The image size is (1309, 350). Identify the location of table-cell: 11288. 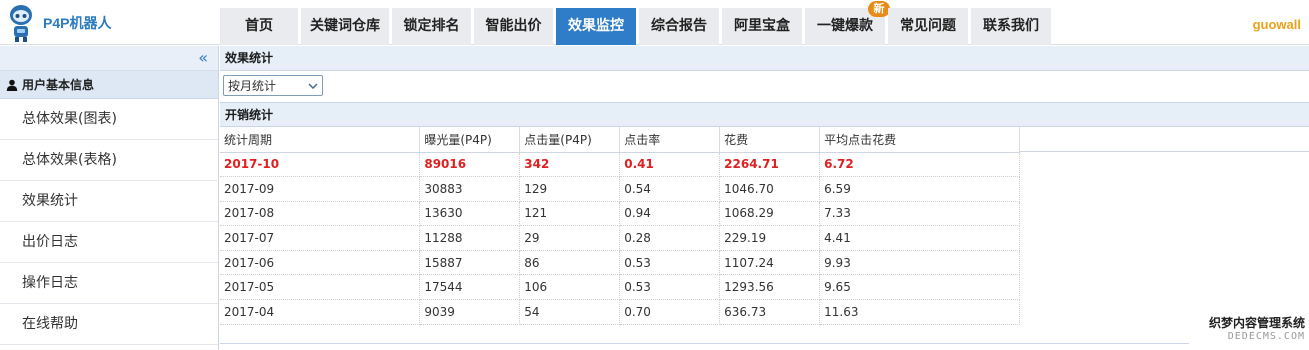
(470, 238).